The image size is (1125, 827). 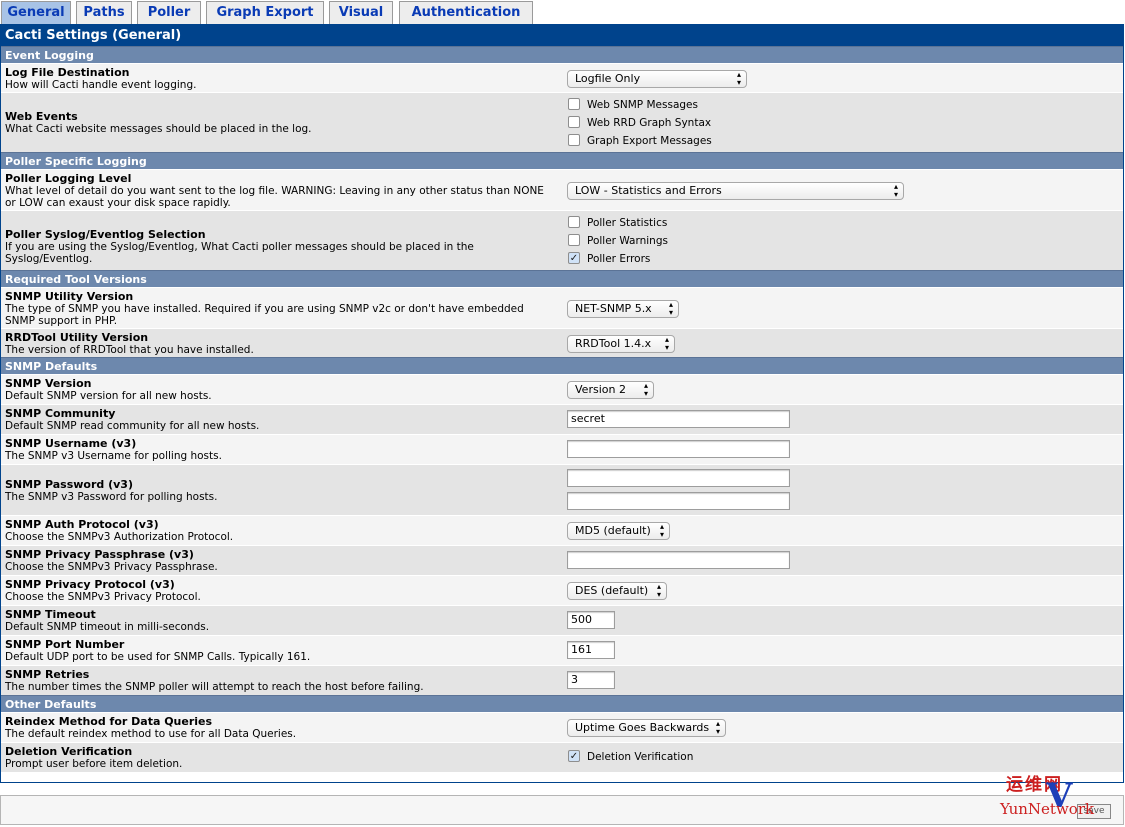 I want to click on tab-visual: Visual, so click(x=361, y=12).